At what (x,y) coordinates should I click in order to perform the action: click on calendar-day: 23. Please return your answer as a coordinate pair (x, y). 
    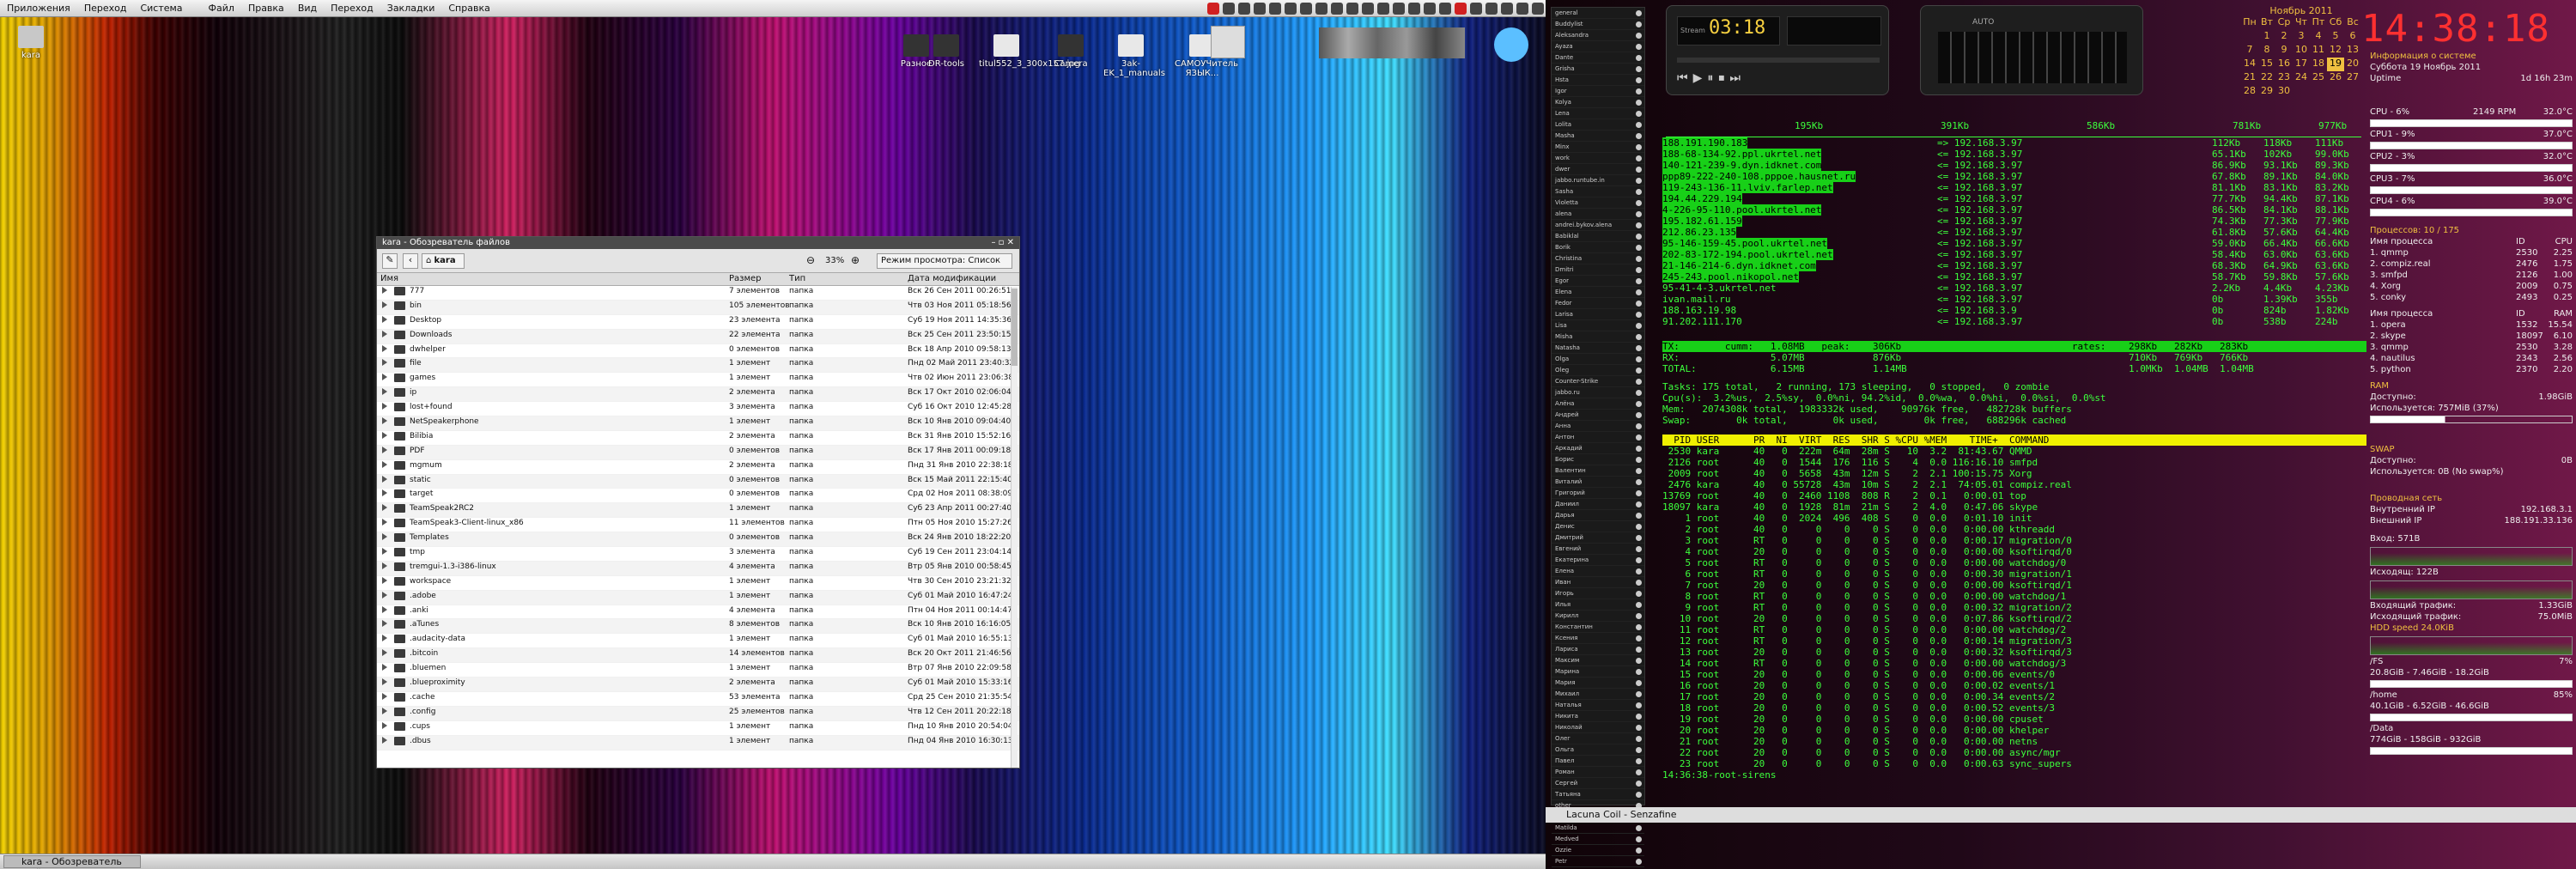
    Looking at the image, I should click on (2284, 78).